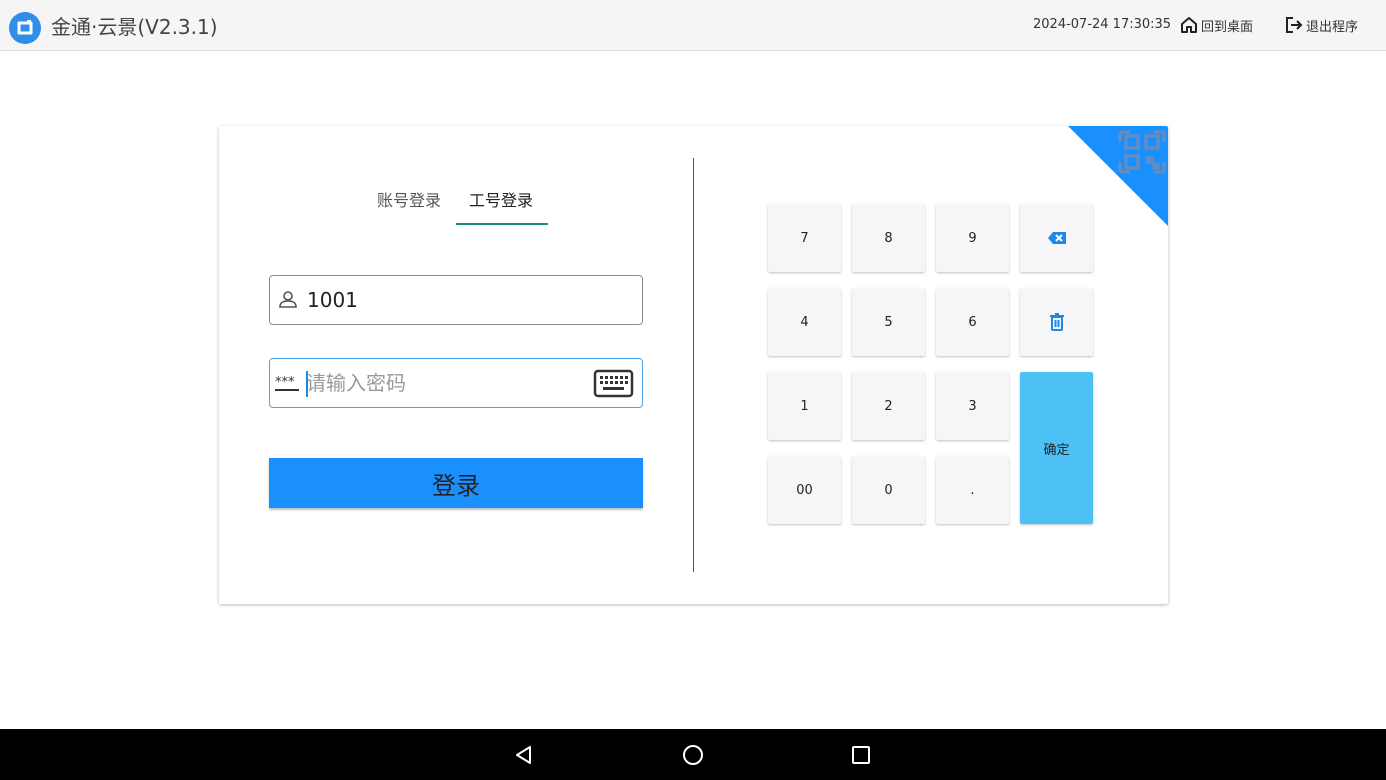 This screenshot has height=780, width=1386. What do you see at coordinates (1332, 27) in the screenshot?
I see `exit-program-label: 退出程序` at bounding box center [1332, 27].